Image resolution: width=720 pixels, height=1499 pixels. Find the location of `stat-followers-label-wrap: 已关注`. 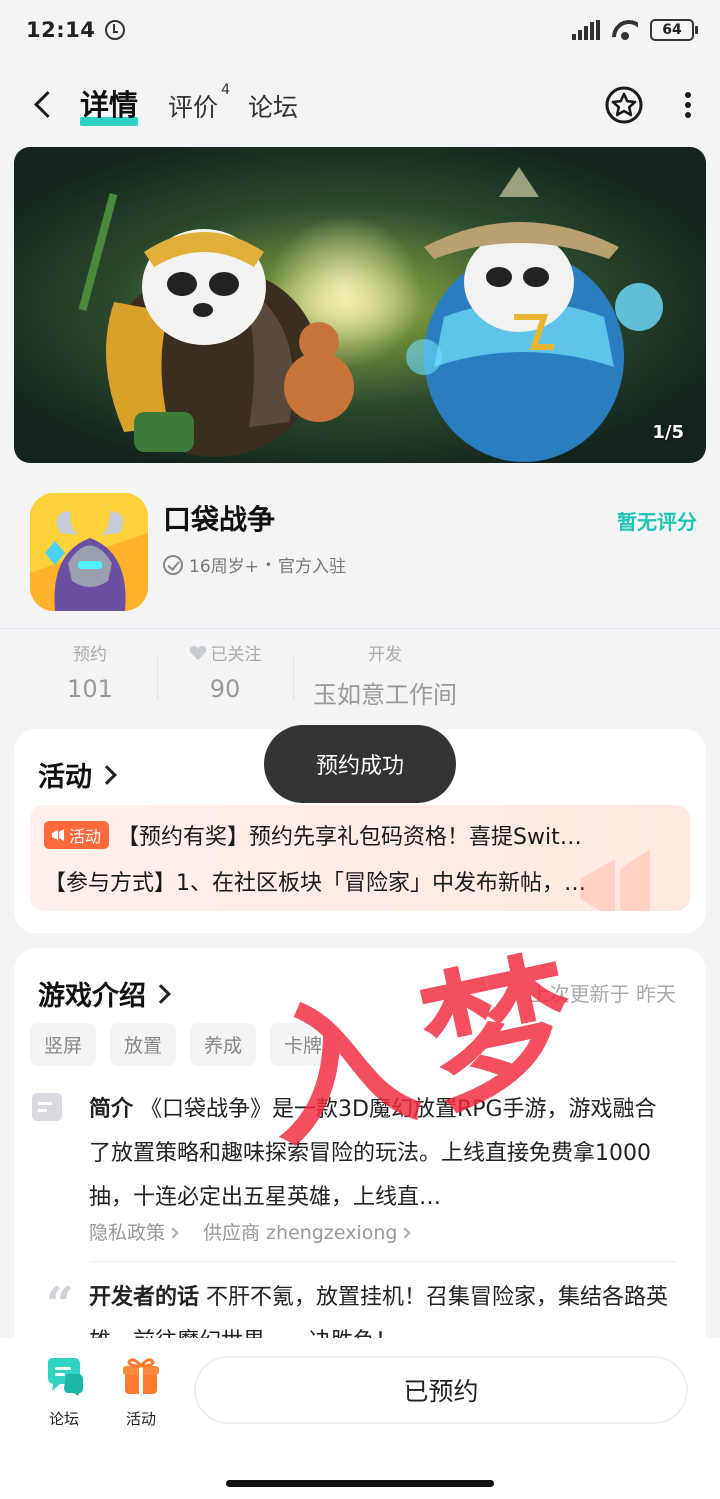

stat-followers-label-wrap: 已关注 is located at coordinates (225, 652).